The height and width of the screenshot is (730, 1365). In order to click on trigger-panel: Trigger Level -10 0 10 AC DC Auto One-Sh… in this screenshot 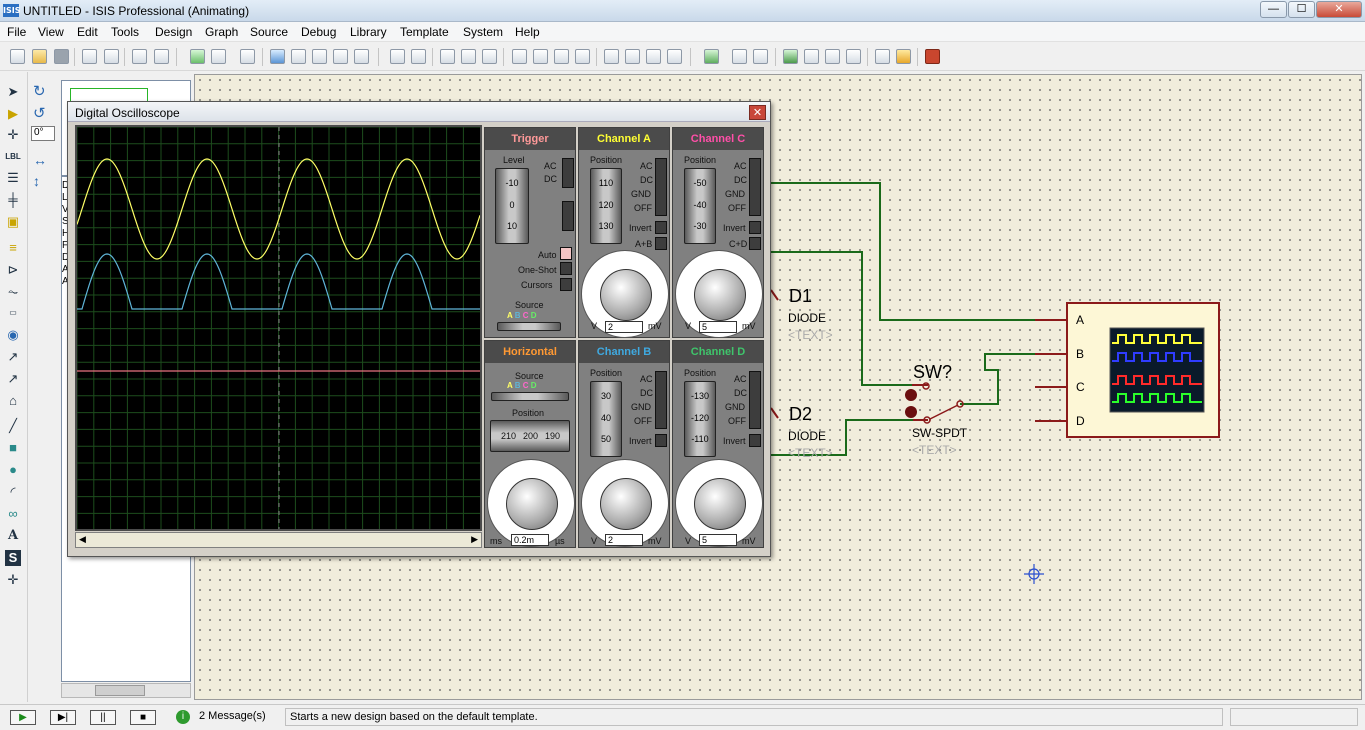, I will do `click(530, 232)`.